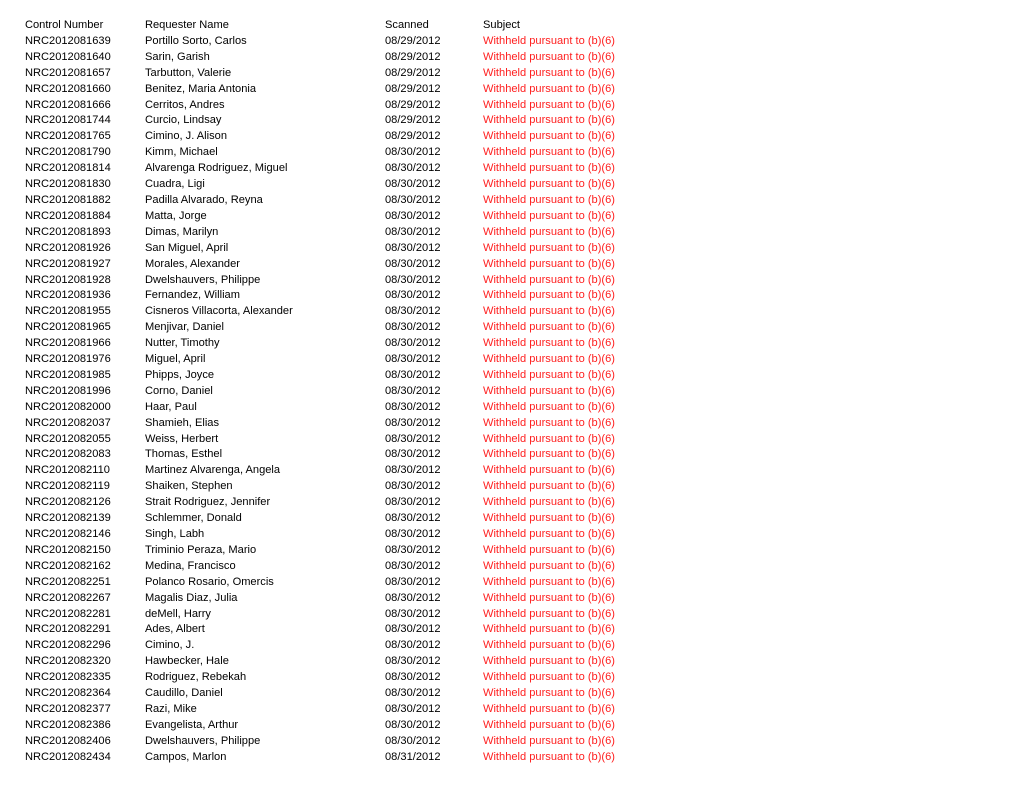 The height and width of the screenshot is (788, 1020). What do you see at coordinates (184, 327) in the screenshot?
I see `cell-requester-name: Menjivar, Daniel` at bounding box center [184, 327].